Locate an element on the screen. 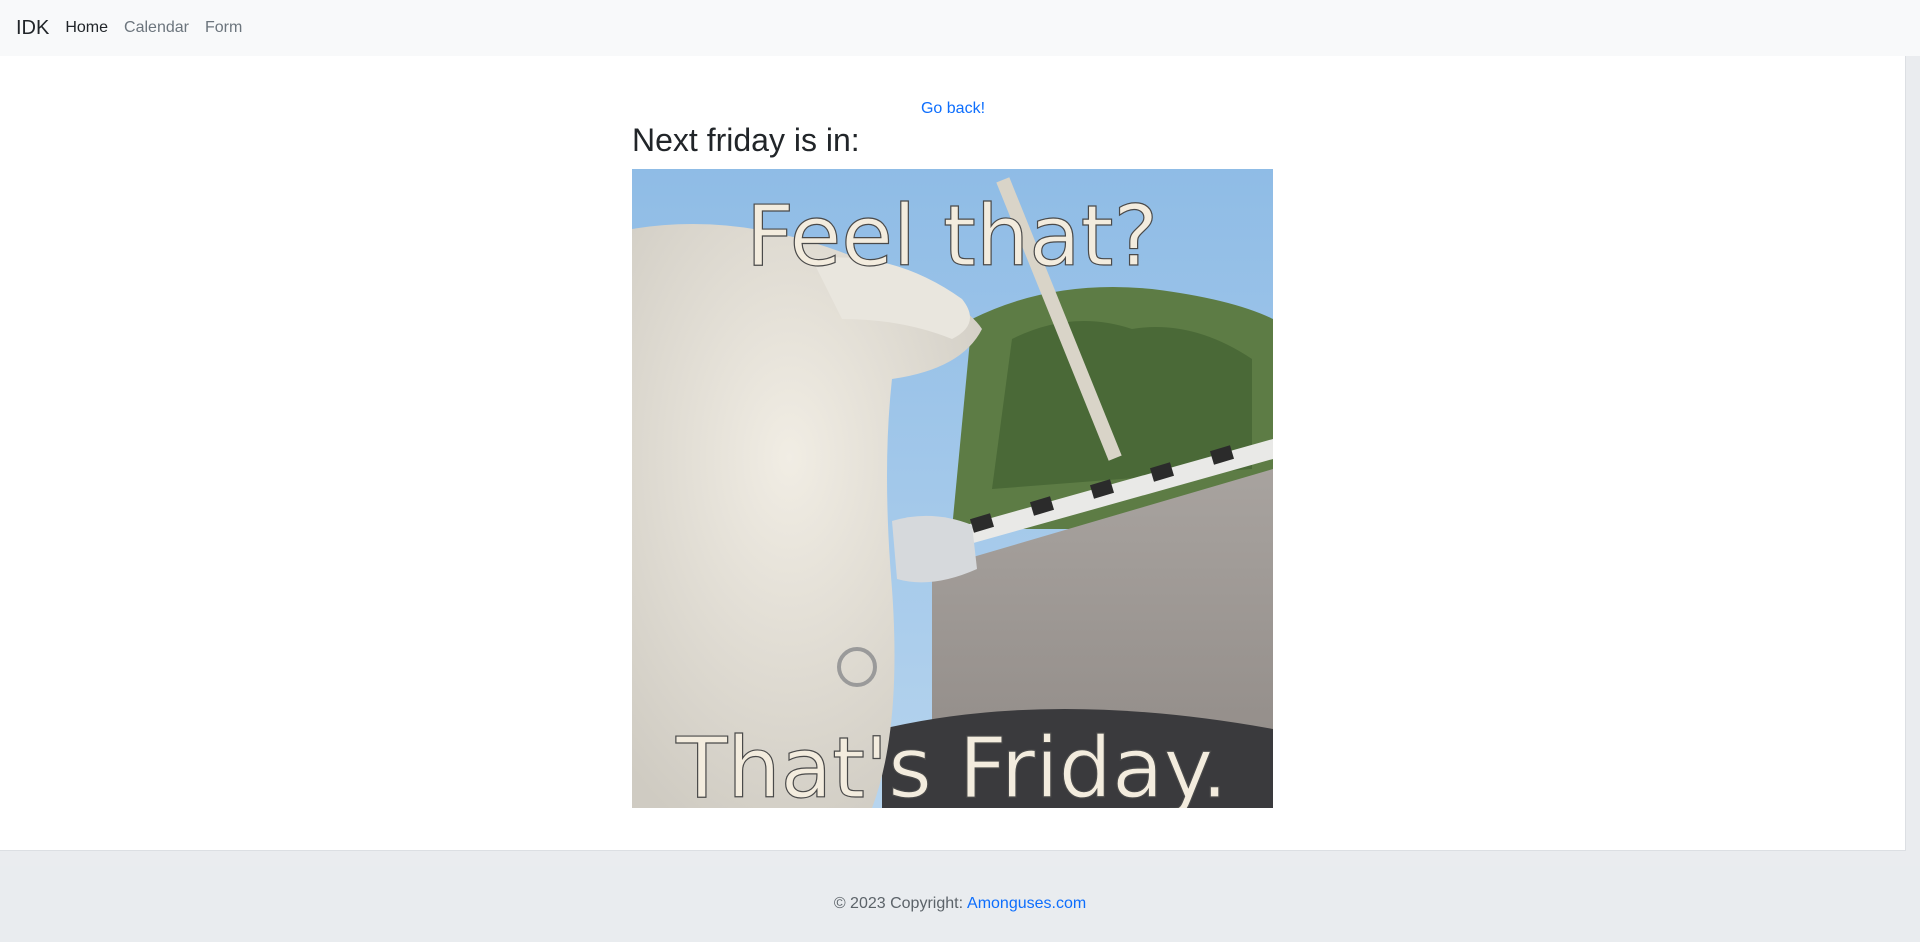 This screenshot has height=942, width=1920. go-back-link: Go back! is located at coordinates (953, 109).